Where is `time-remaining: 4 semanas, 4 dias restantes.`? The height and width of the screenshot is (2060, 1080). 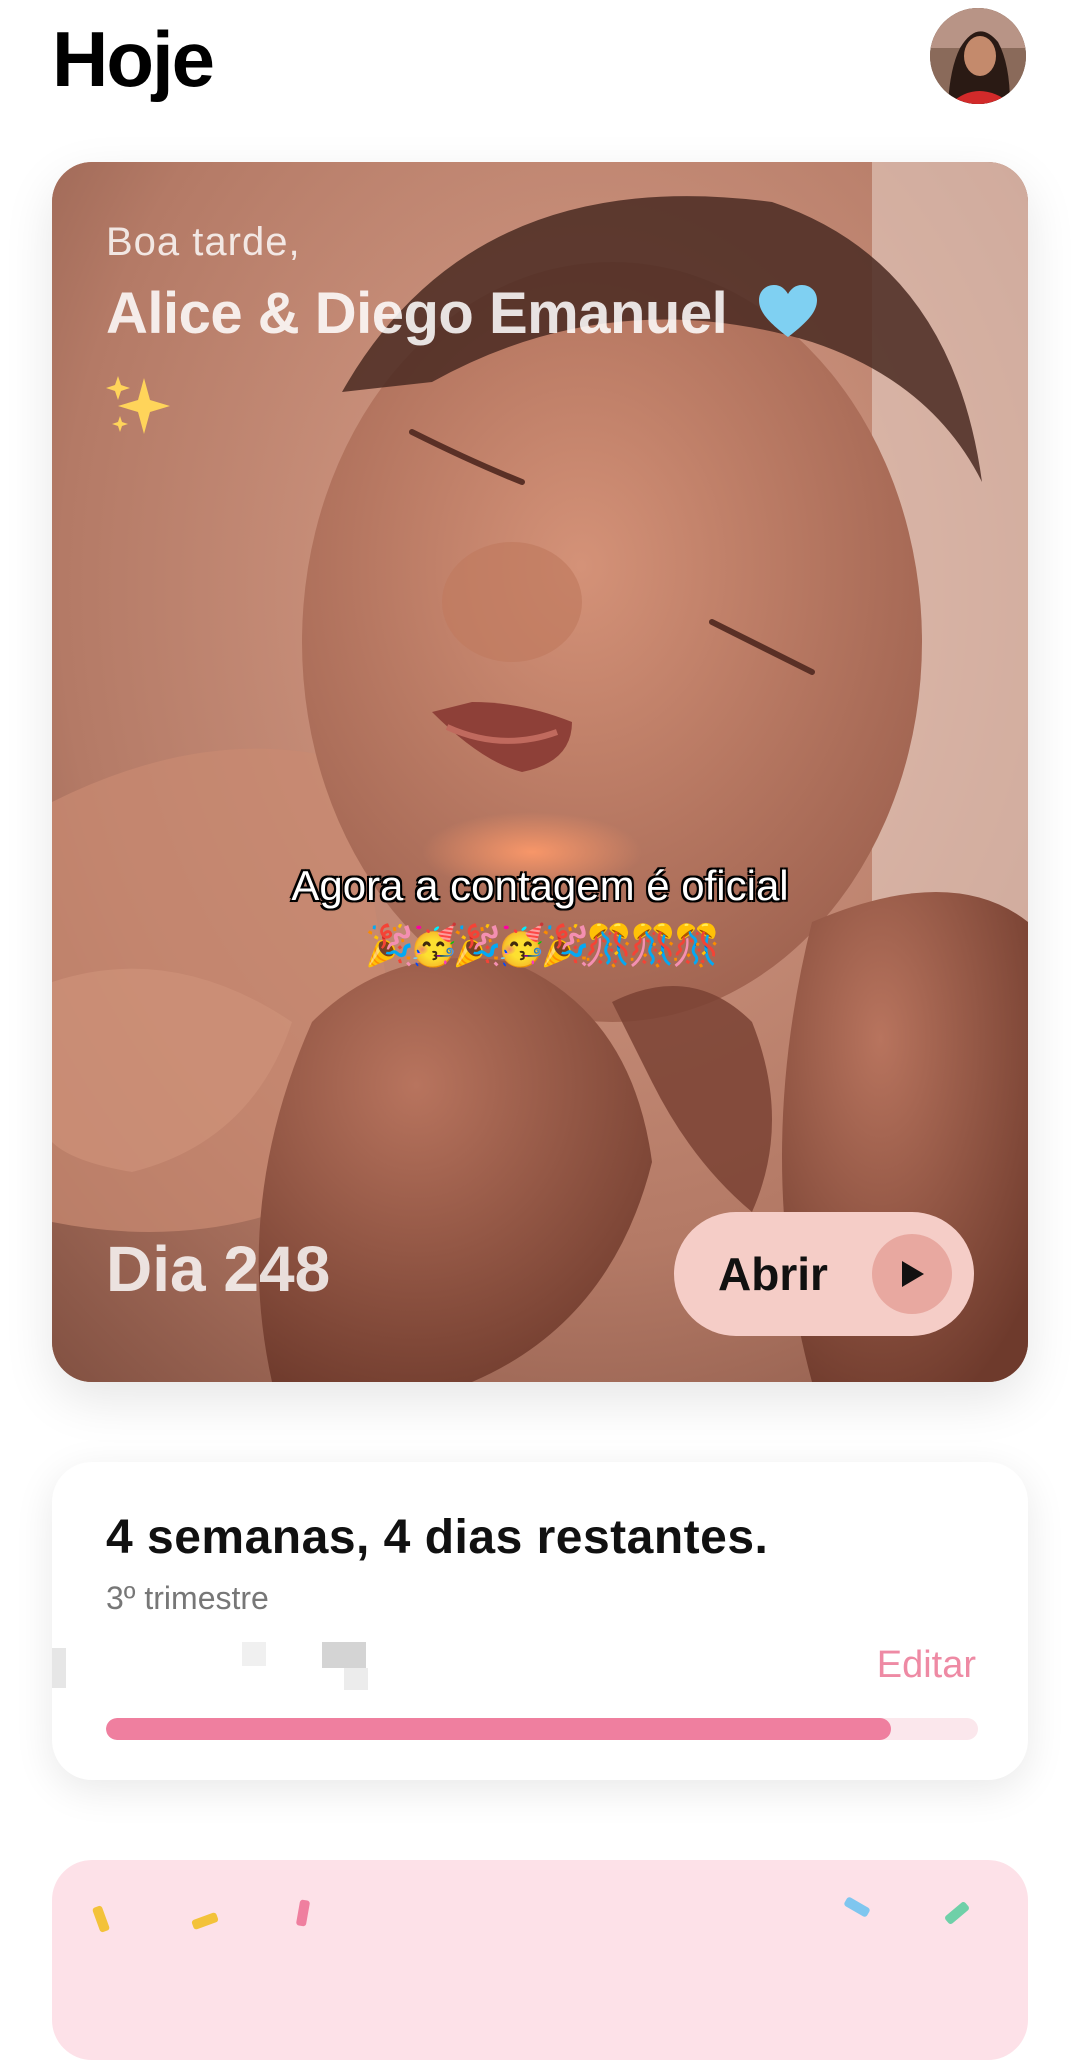 time-remaining: 4 semanas, 4 dias restantes. is located at coordinates (437, 1537).